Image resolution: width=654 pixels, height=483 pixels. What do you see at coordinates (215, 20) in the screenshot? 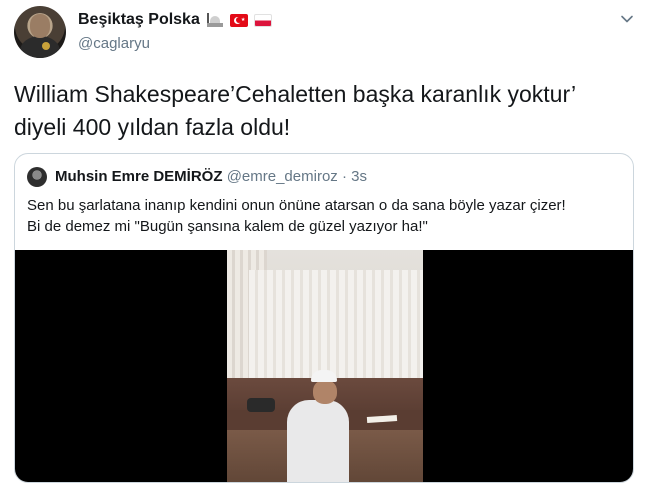
I see `mosque-emoji-icon` at bounding box center [215, 20].